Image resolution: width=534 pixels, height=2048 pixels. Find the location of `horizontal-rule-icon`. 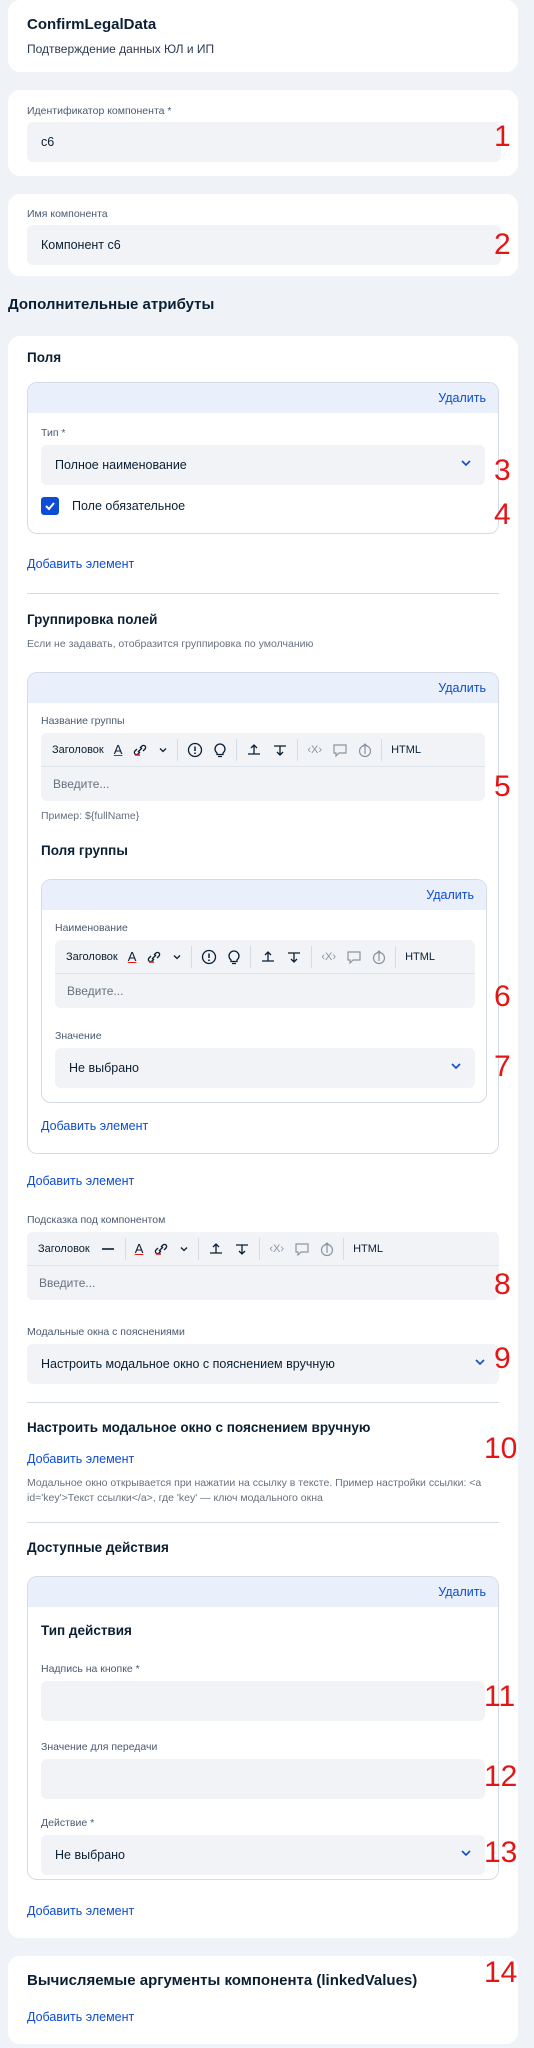

horizontal-rule-icon is located at coordinates (108, 1249).